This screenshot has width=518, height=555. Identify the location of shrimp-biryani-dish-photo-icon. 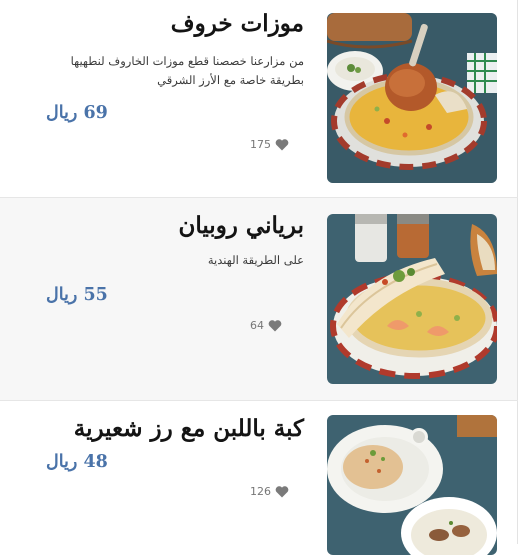
(412, 299).